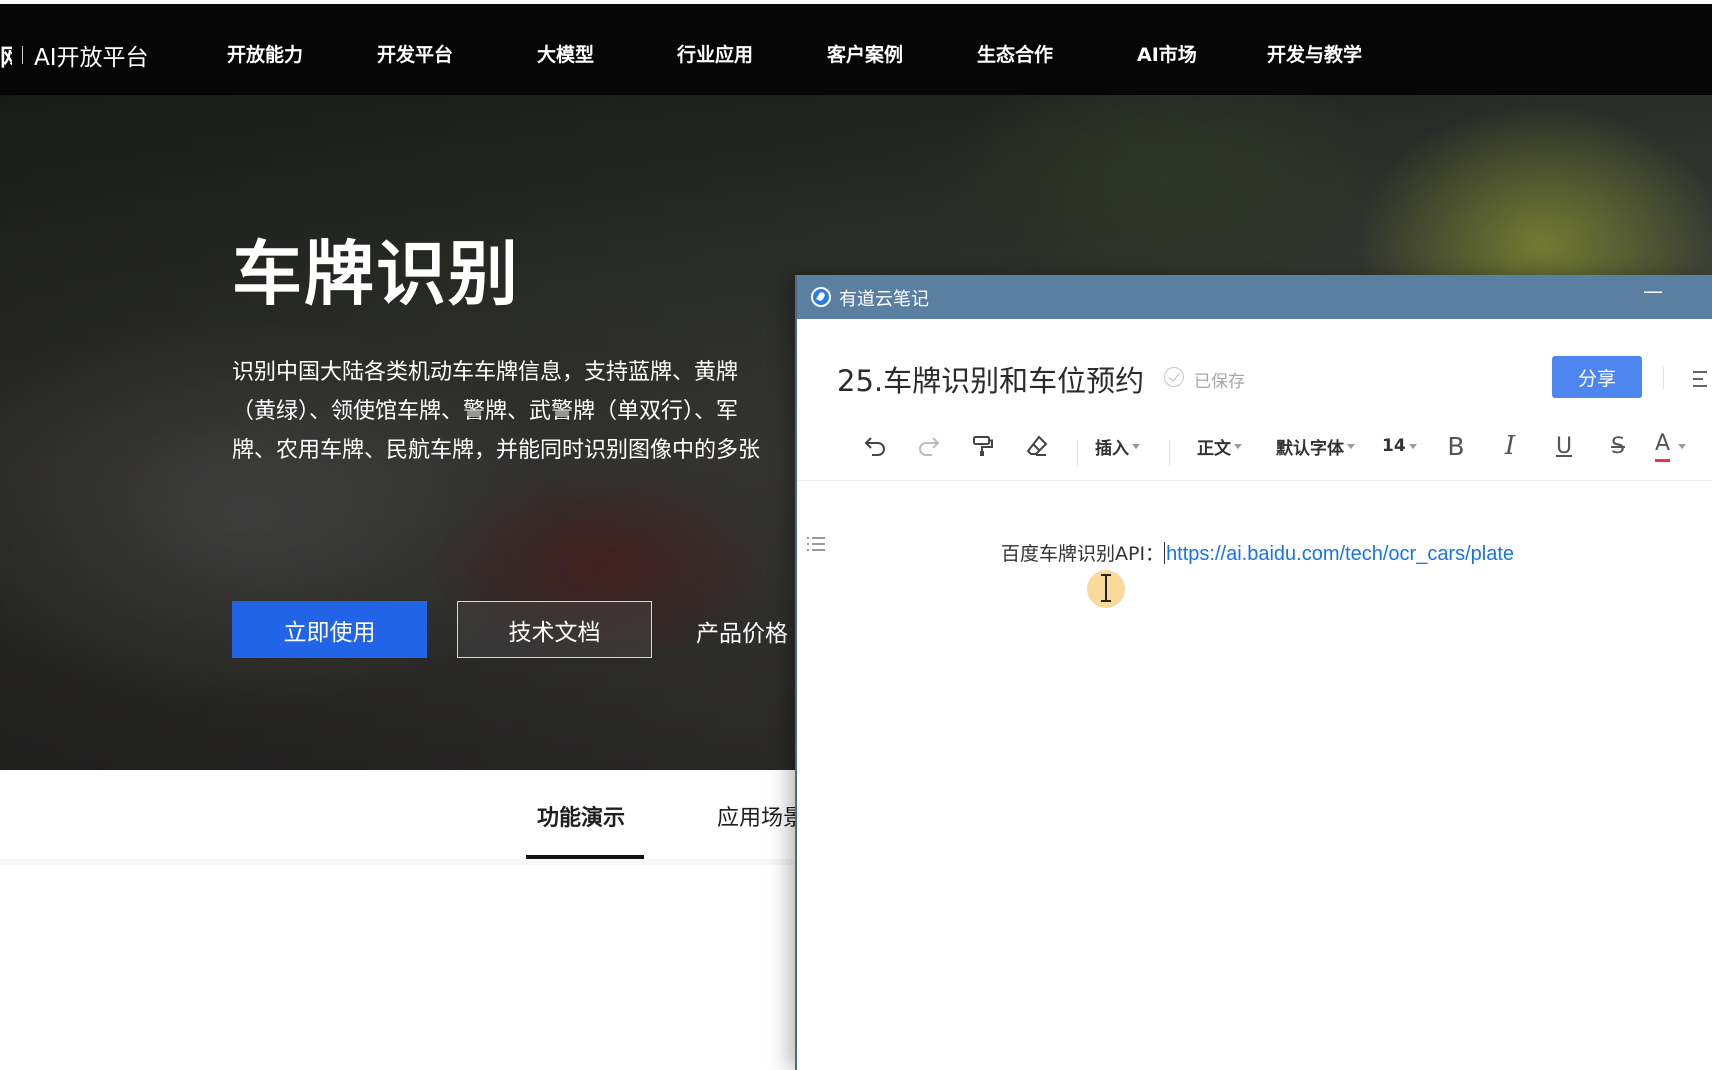  Describe the element at coordinates (1254, 297) in the screenshot. I see `window-titlebar: 有道云笔记 —` at that location.